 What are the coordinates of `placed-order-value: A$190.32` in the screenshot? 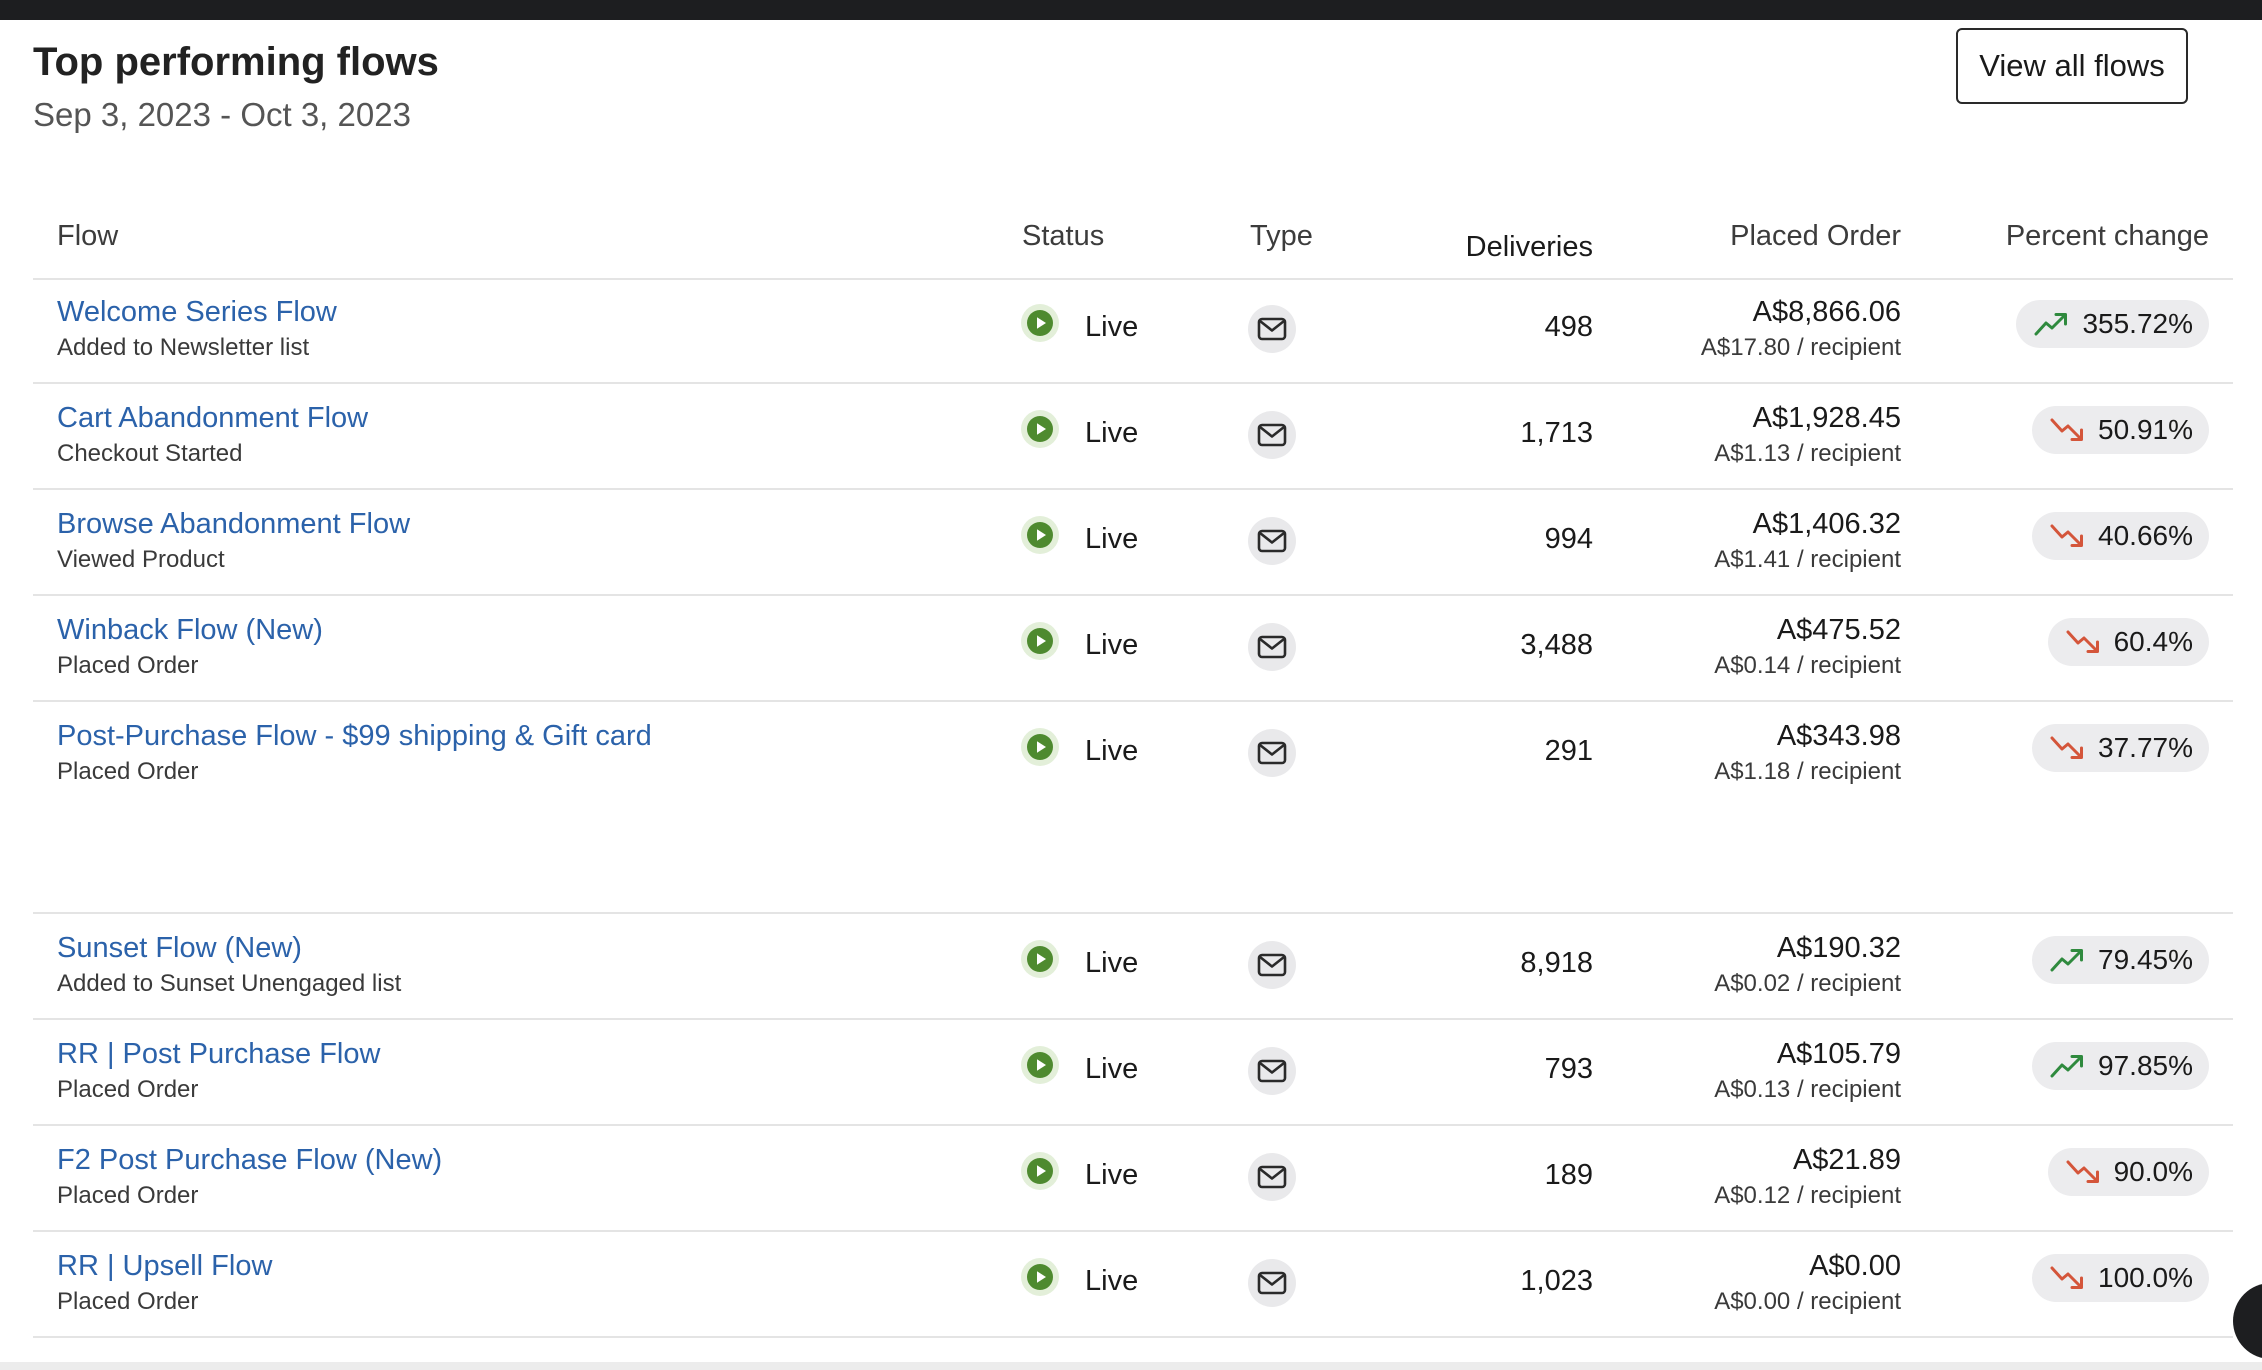 It's located at (1838, 948).